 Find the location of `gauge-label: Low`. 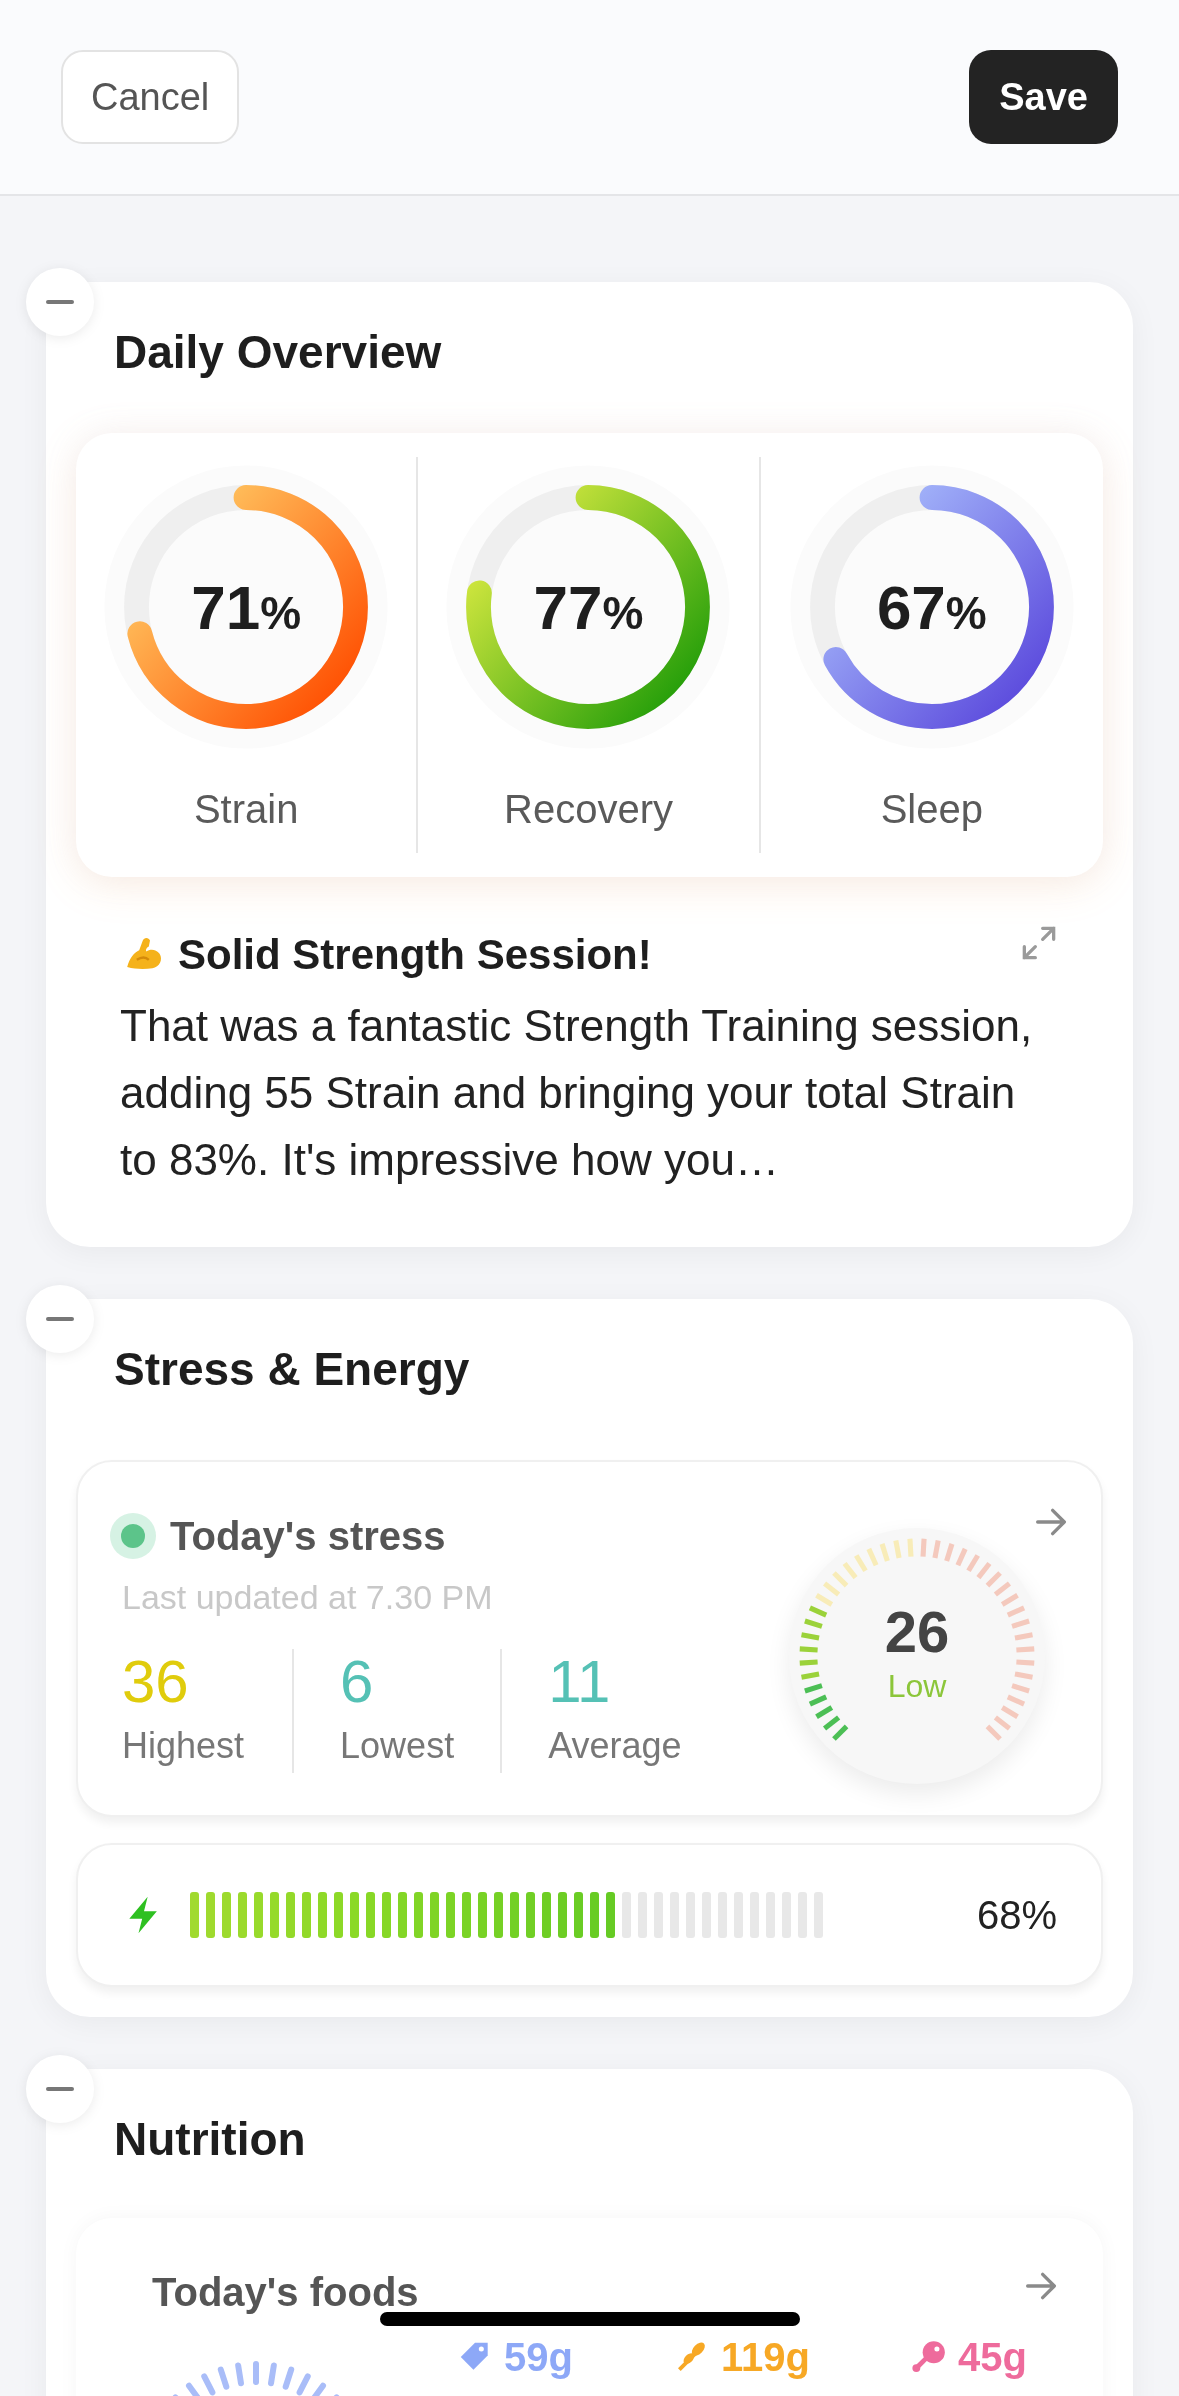

gauge-label: Low is located at coordinates (917, 1686).